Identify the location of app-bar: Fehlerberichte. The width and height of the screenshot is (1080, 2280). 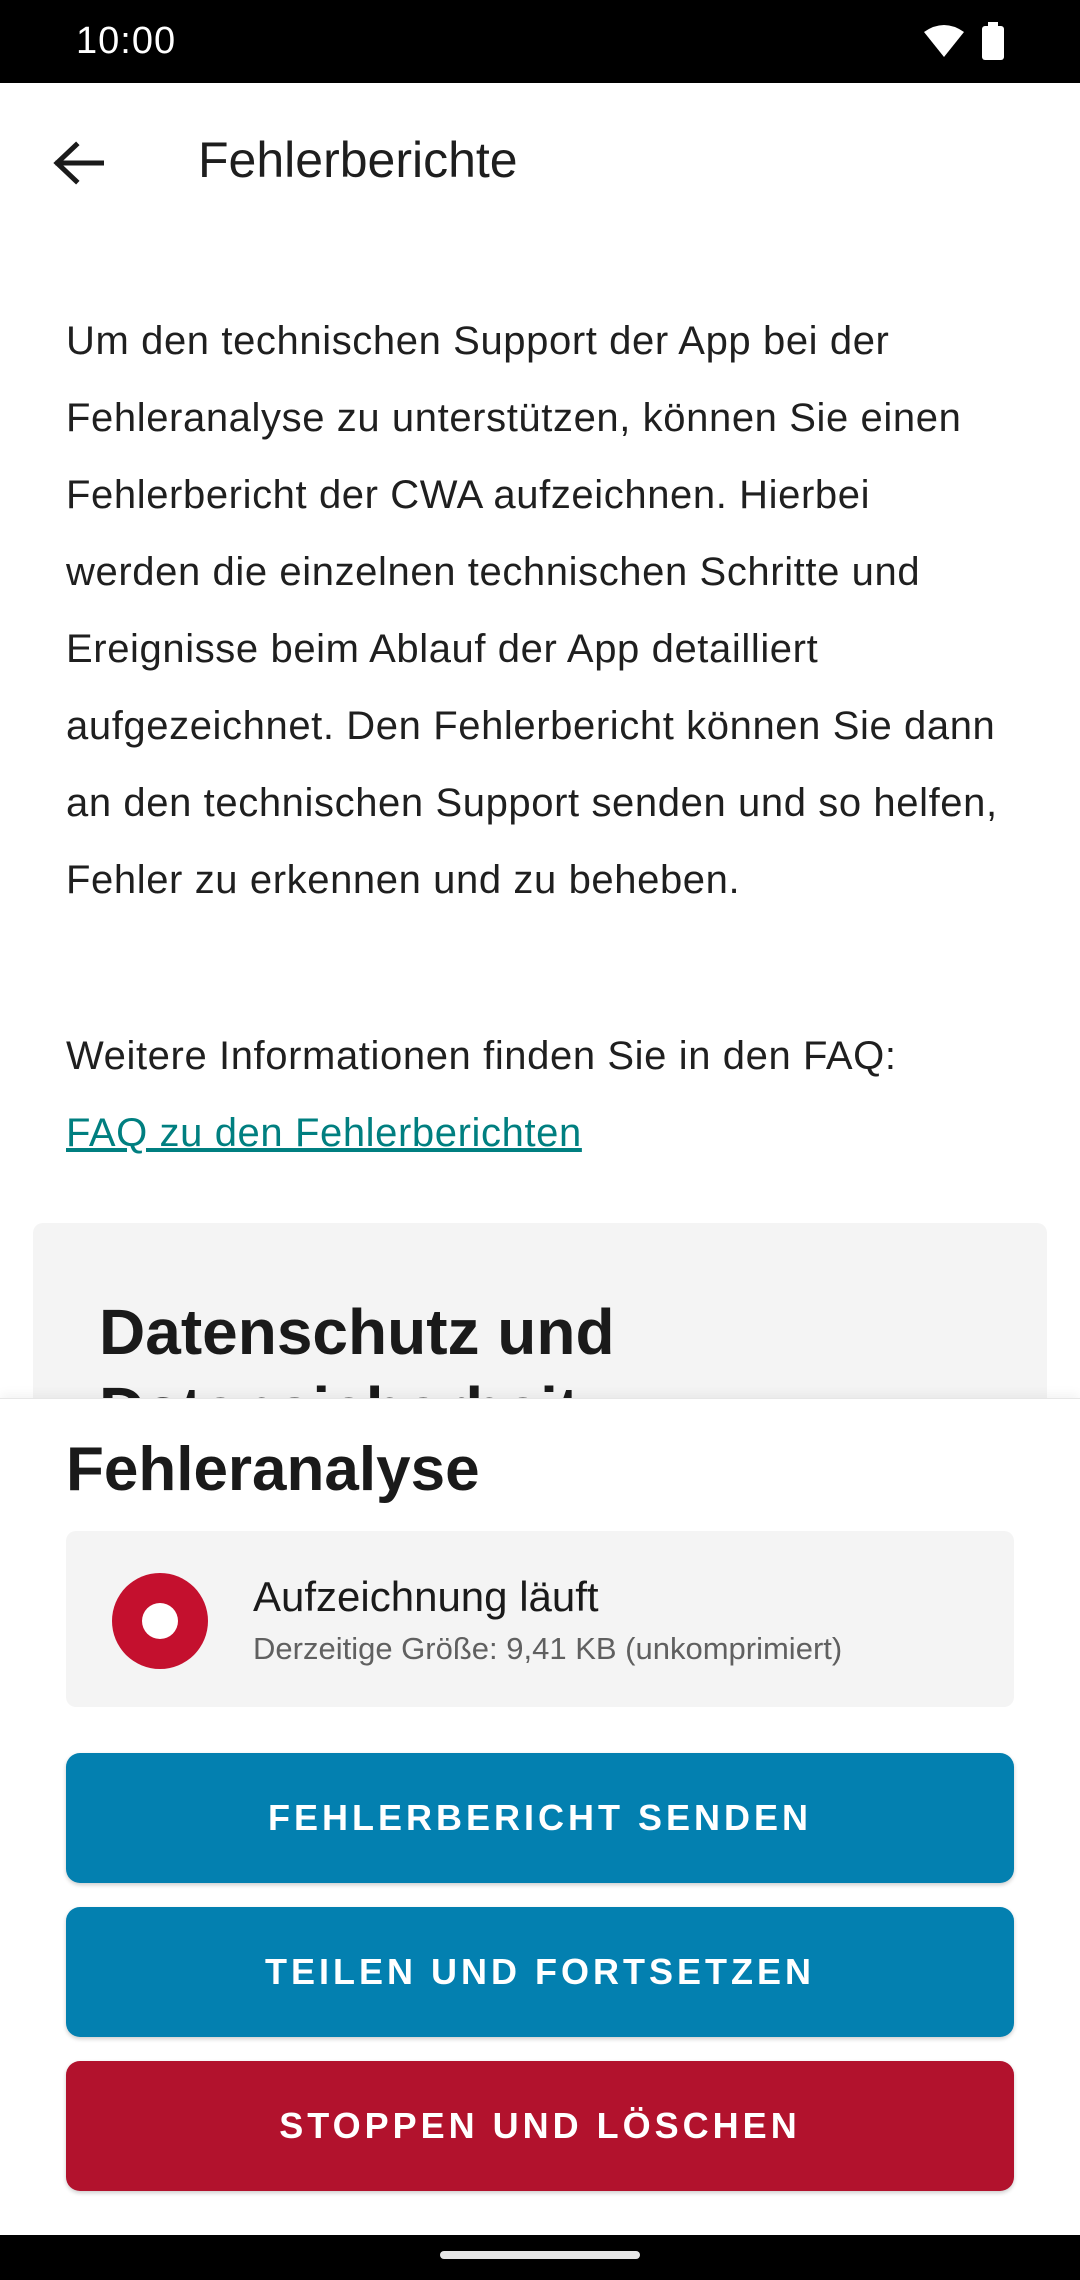
(540, 163).